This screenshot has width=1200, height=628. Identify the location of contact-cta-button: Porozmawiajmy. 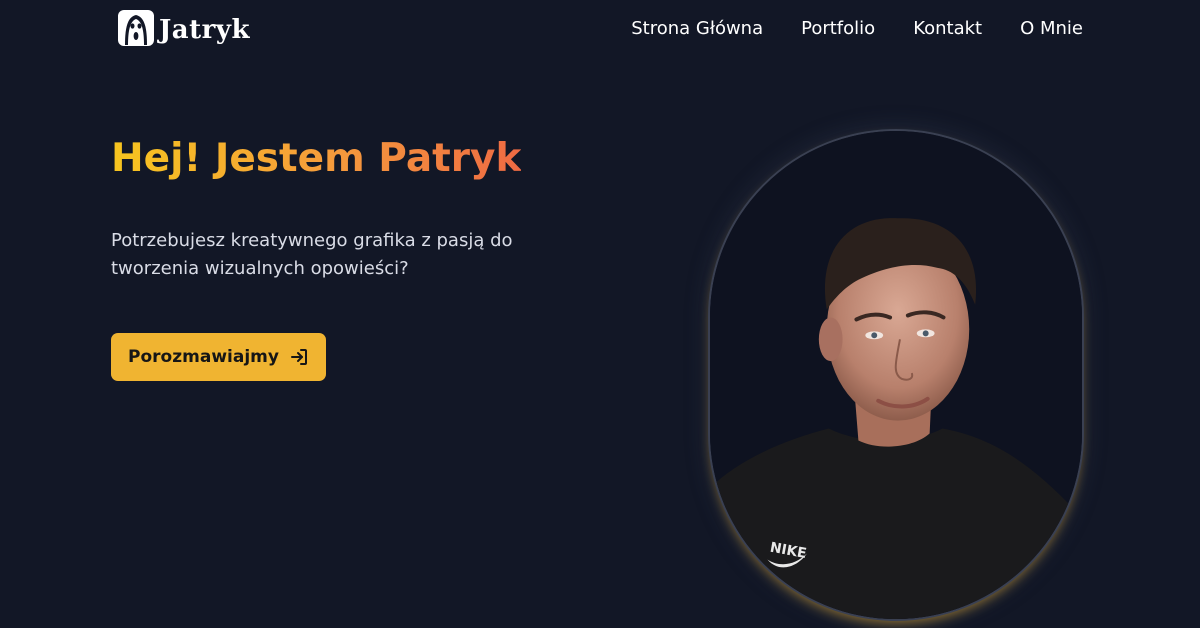
(218, 357).